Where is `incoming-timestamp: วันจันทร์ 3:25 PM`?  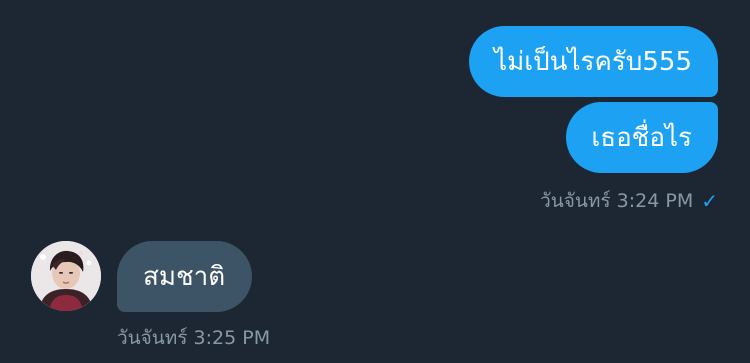
incoming-timestamp: วันจันทร์ 3:25 PM is located at coordinates (194, 338).